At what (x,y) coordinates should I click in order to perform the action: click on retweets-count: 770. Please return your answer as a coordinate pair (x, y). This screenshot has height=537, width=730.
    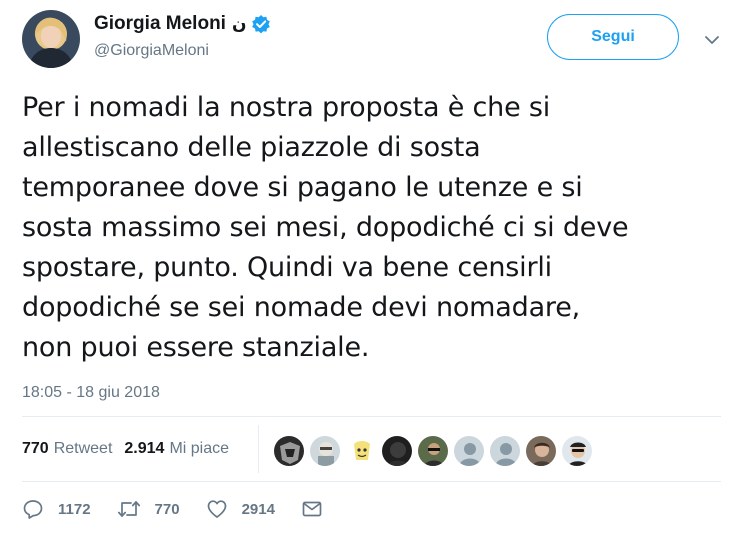
    Looking at the image, I should click on (35, 448).